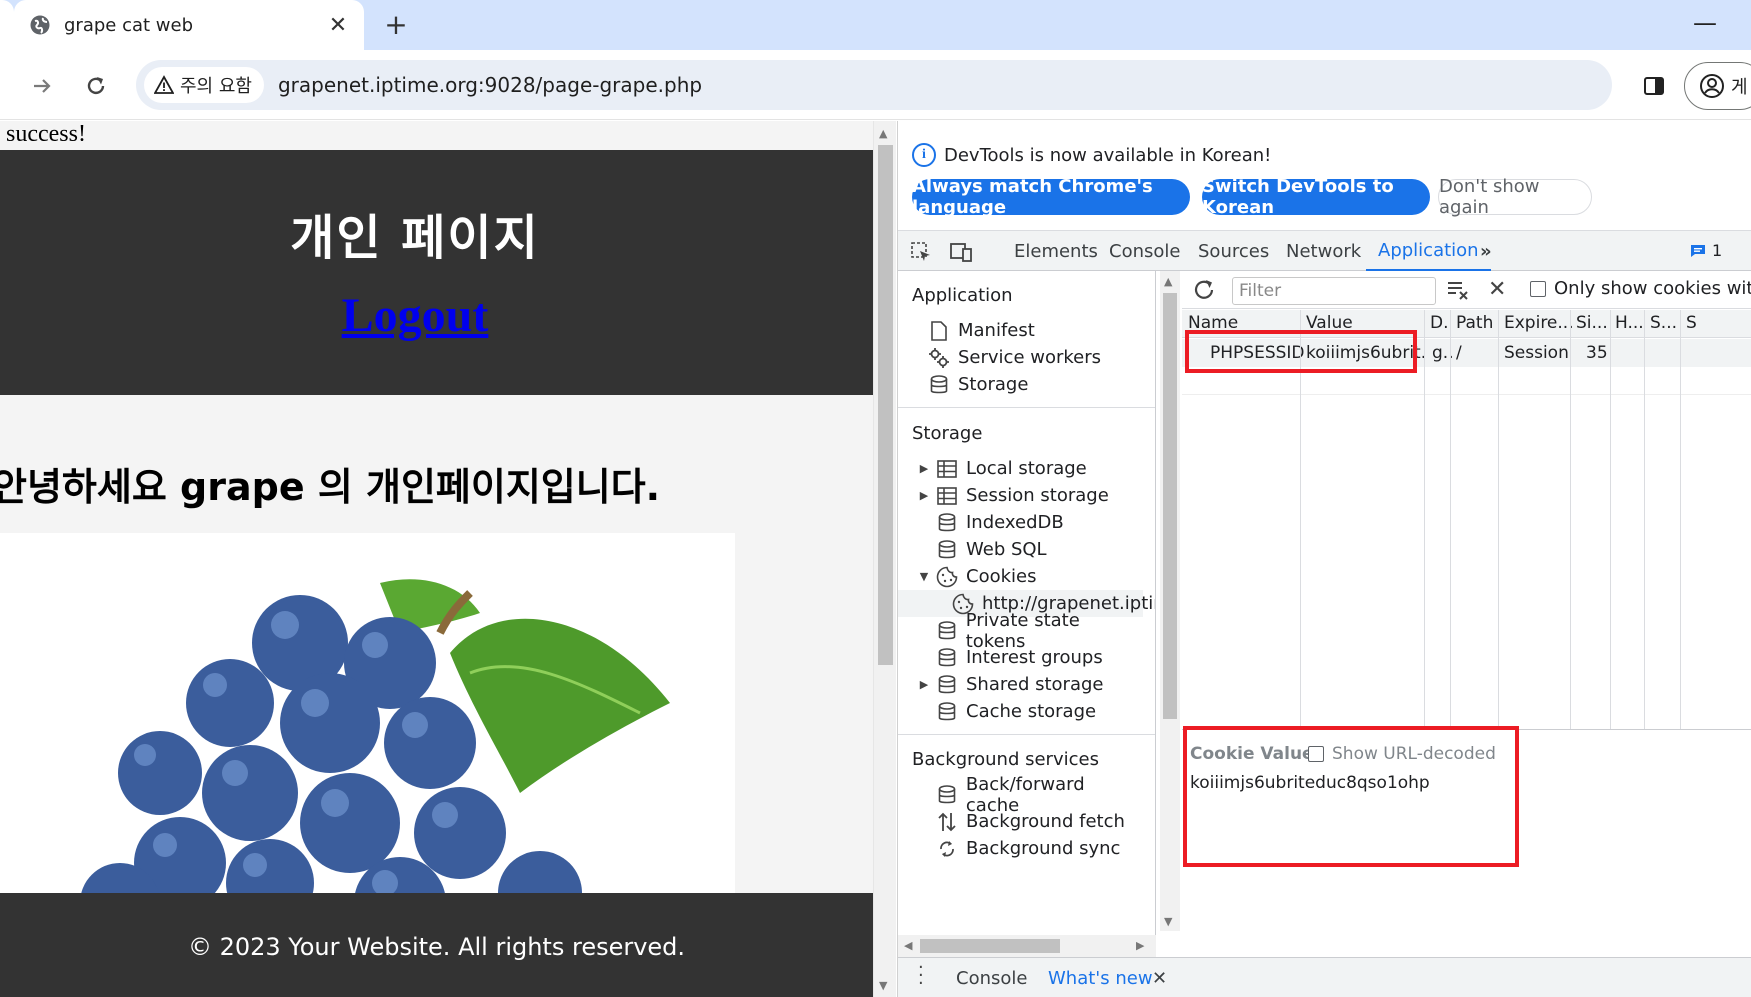 The height and width of the screenshot is (997, 1751). Describe the element at coordinates (921, 252) in the screenshot. I see `inspect-element-icon` at that location.